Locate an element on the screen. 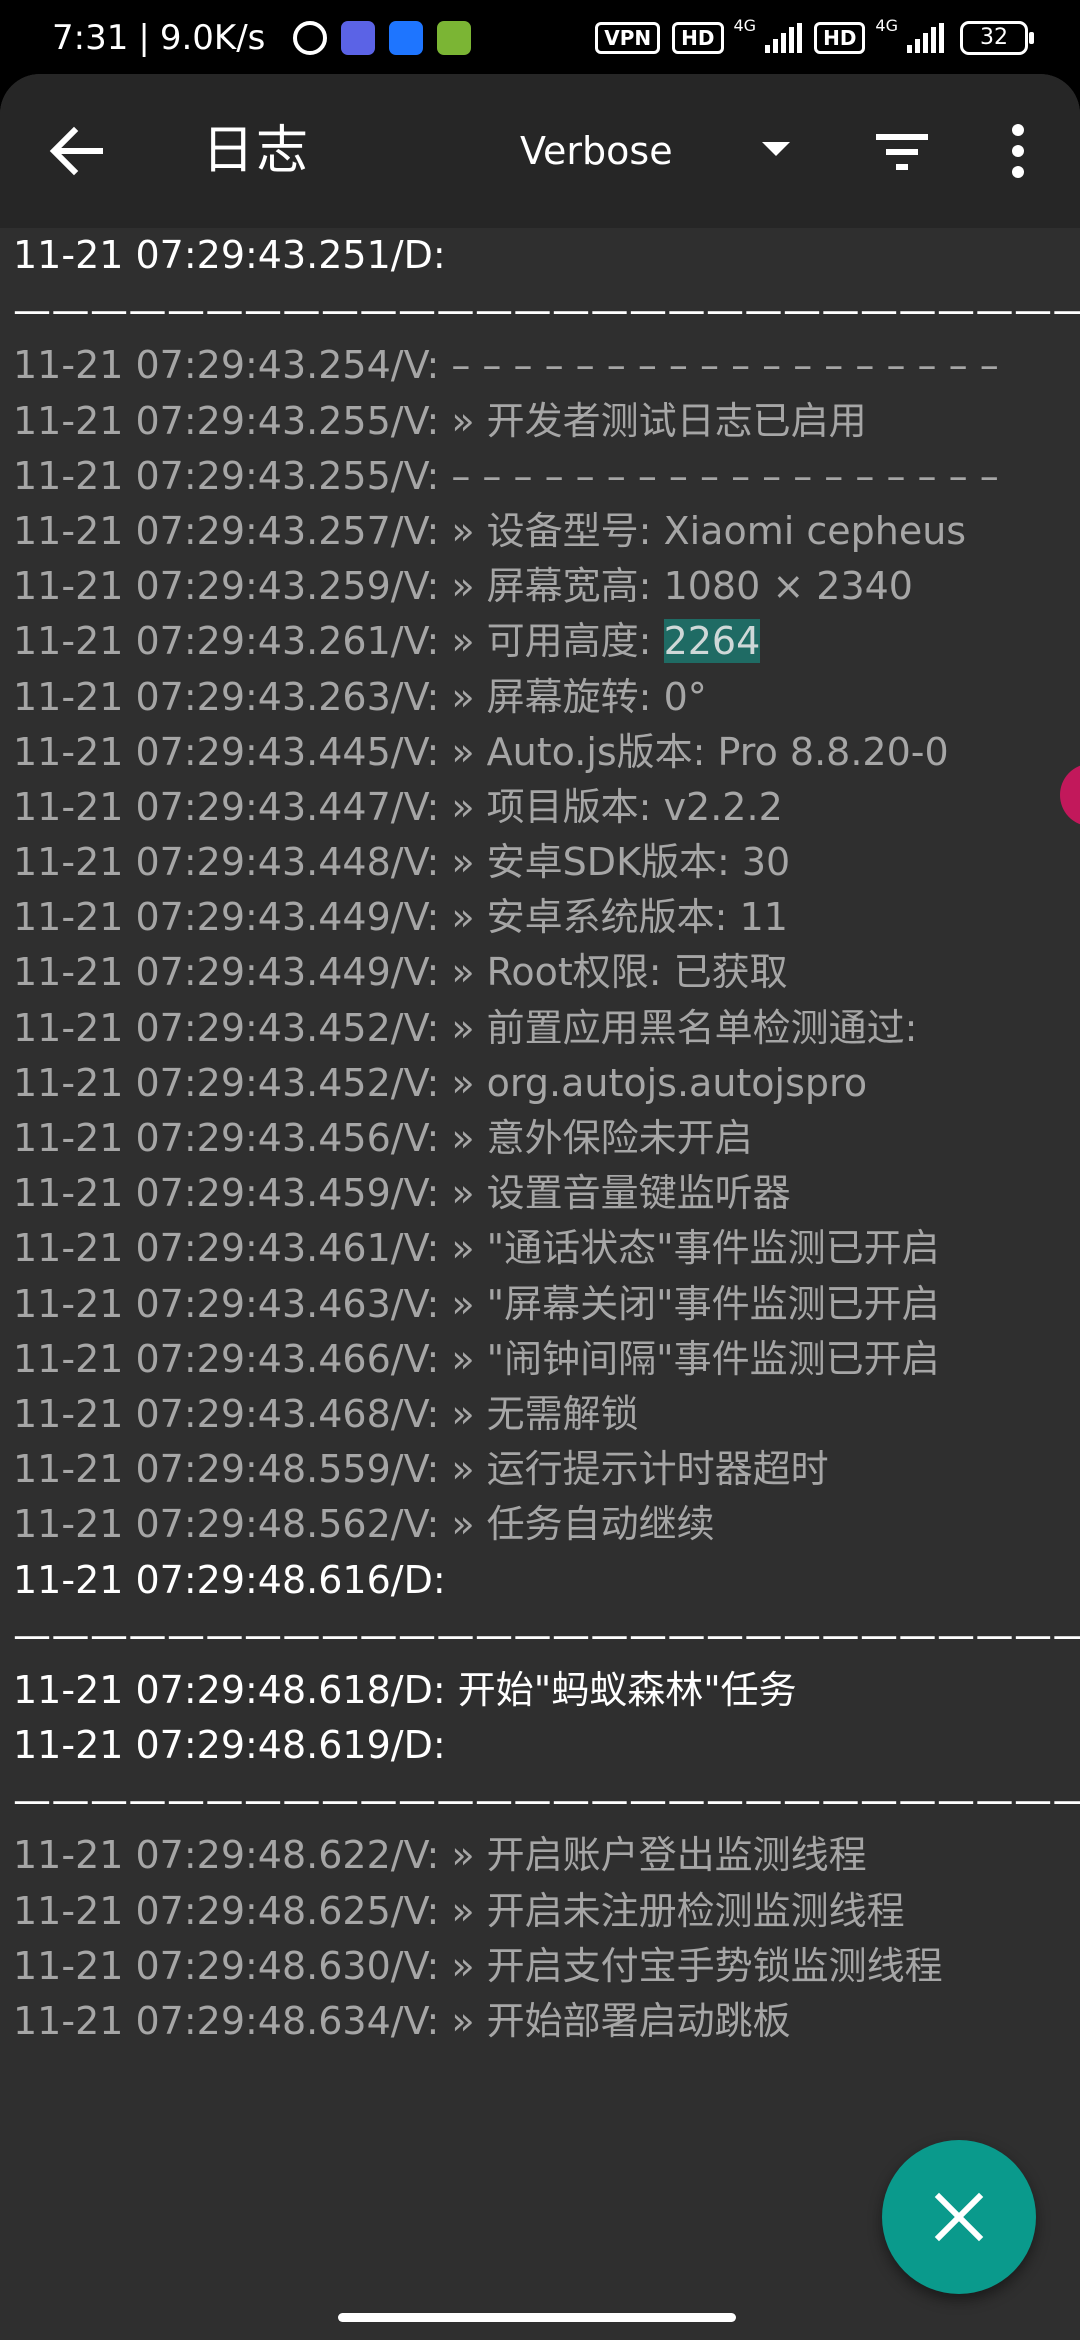  chevron-down-icon is located at coordinates (776, 149).